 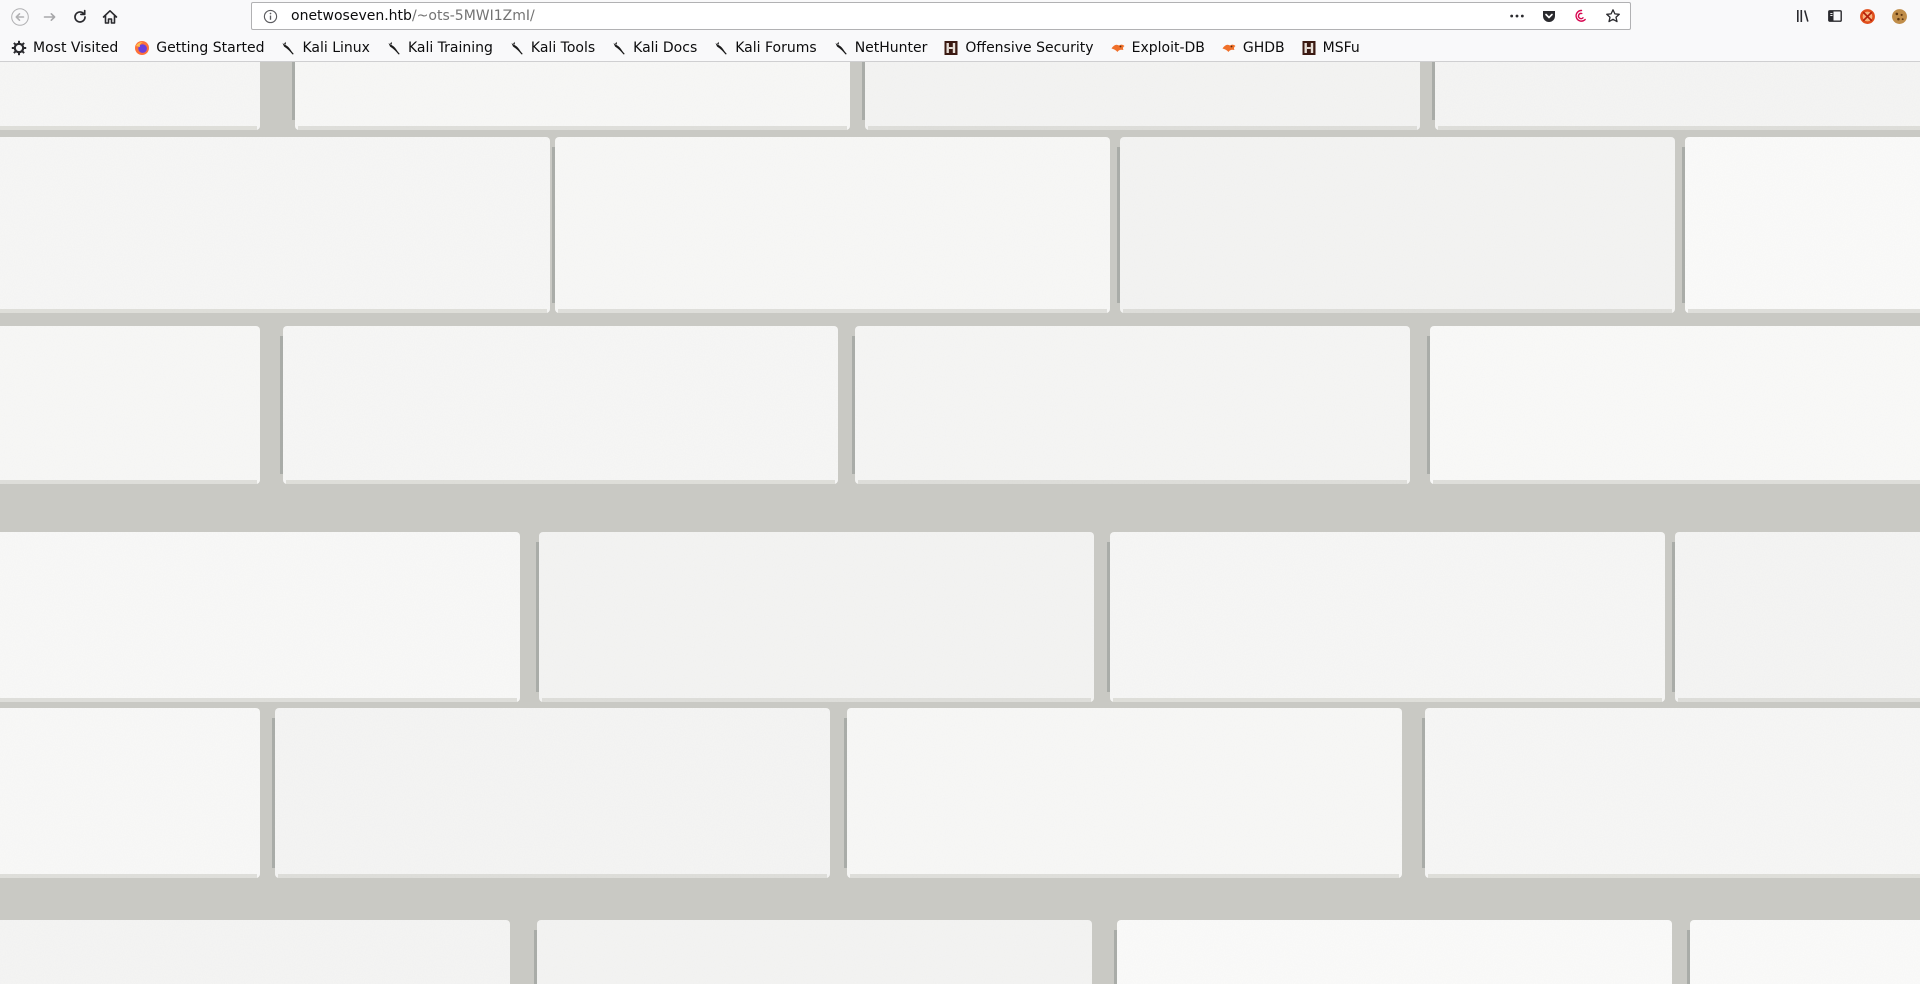 What do you see at coordinates (1029, 47) in the screenshot?
I see `bookmark-label: Offensive Security` at bounding box center [1029, 47].